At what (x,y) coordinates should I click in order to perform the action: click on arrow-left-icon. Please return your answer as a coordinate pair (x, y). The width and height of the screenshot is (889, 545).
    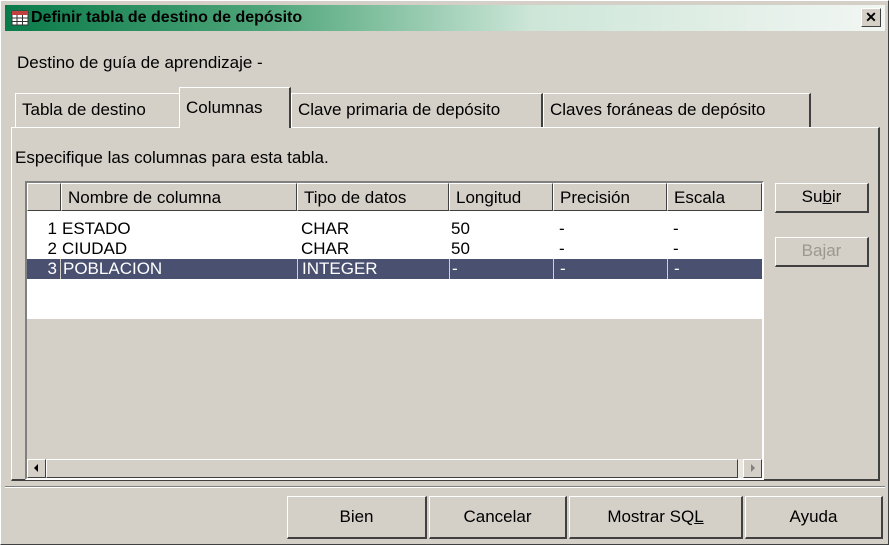
    Looking at the image, I should click on (36, 468).